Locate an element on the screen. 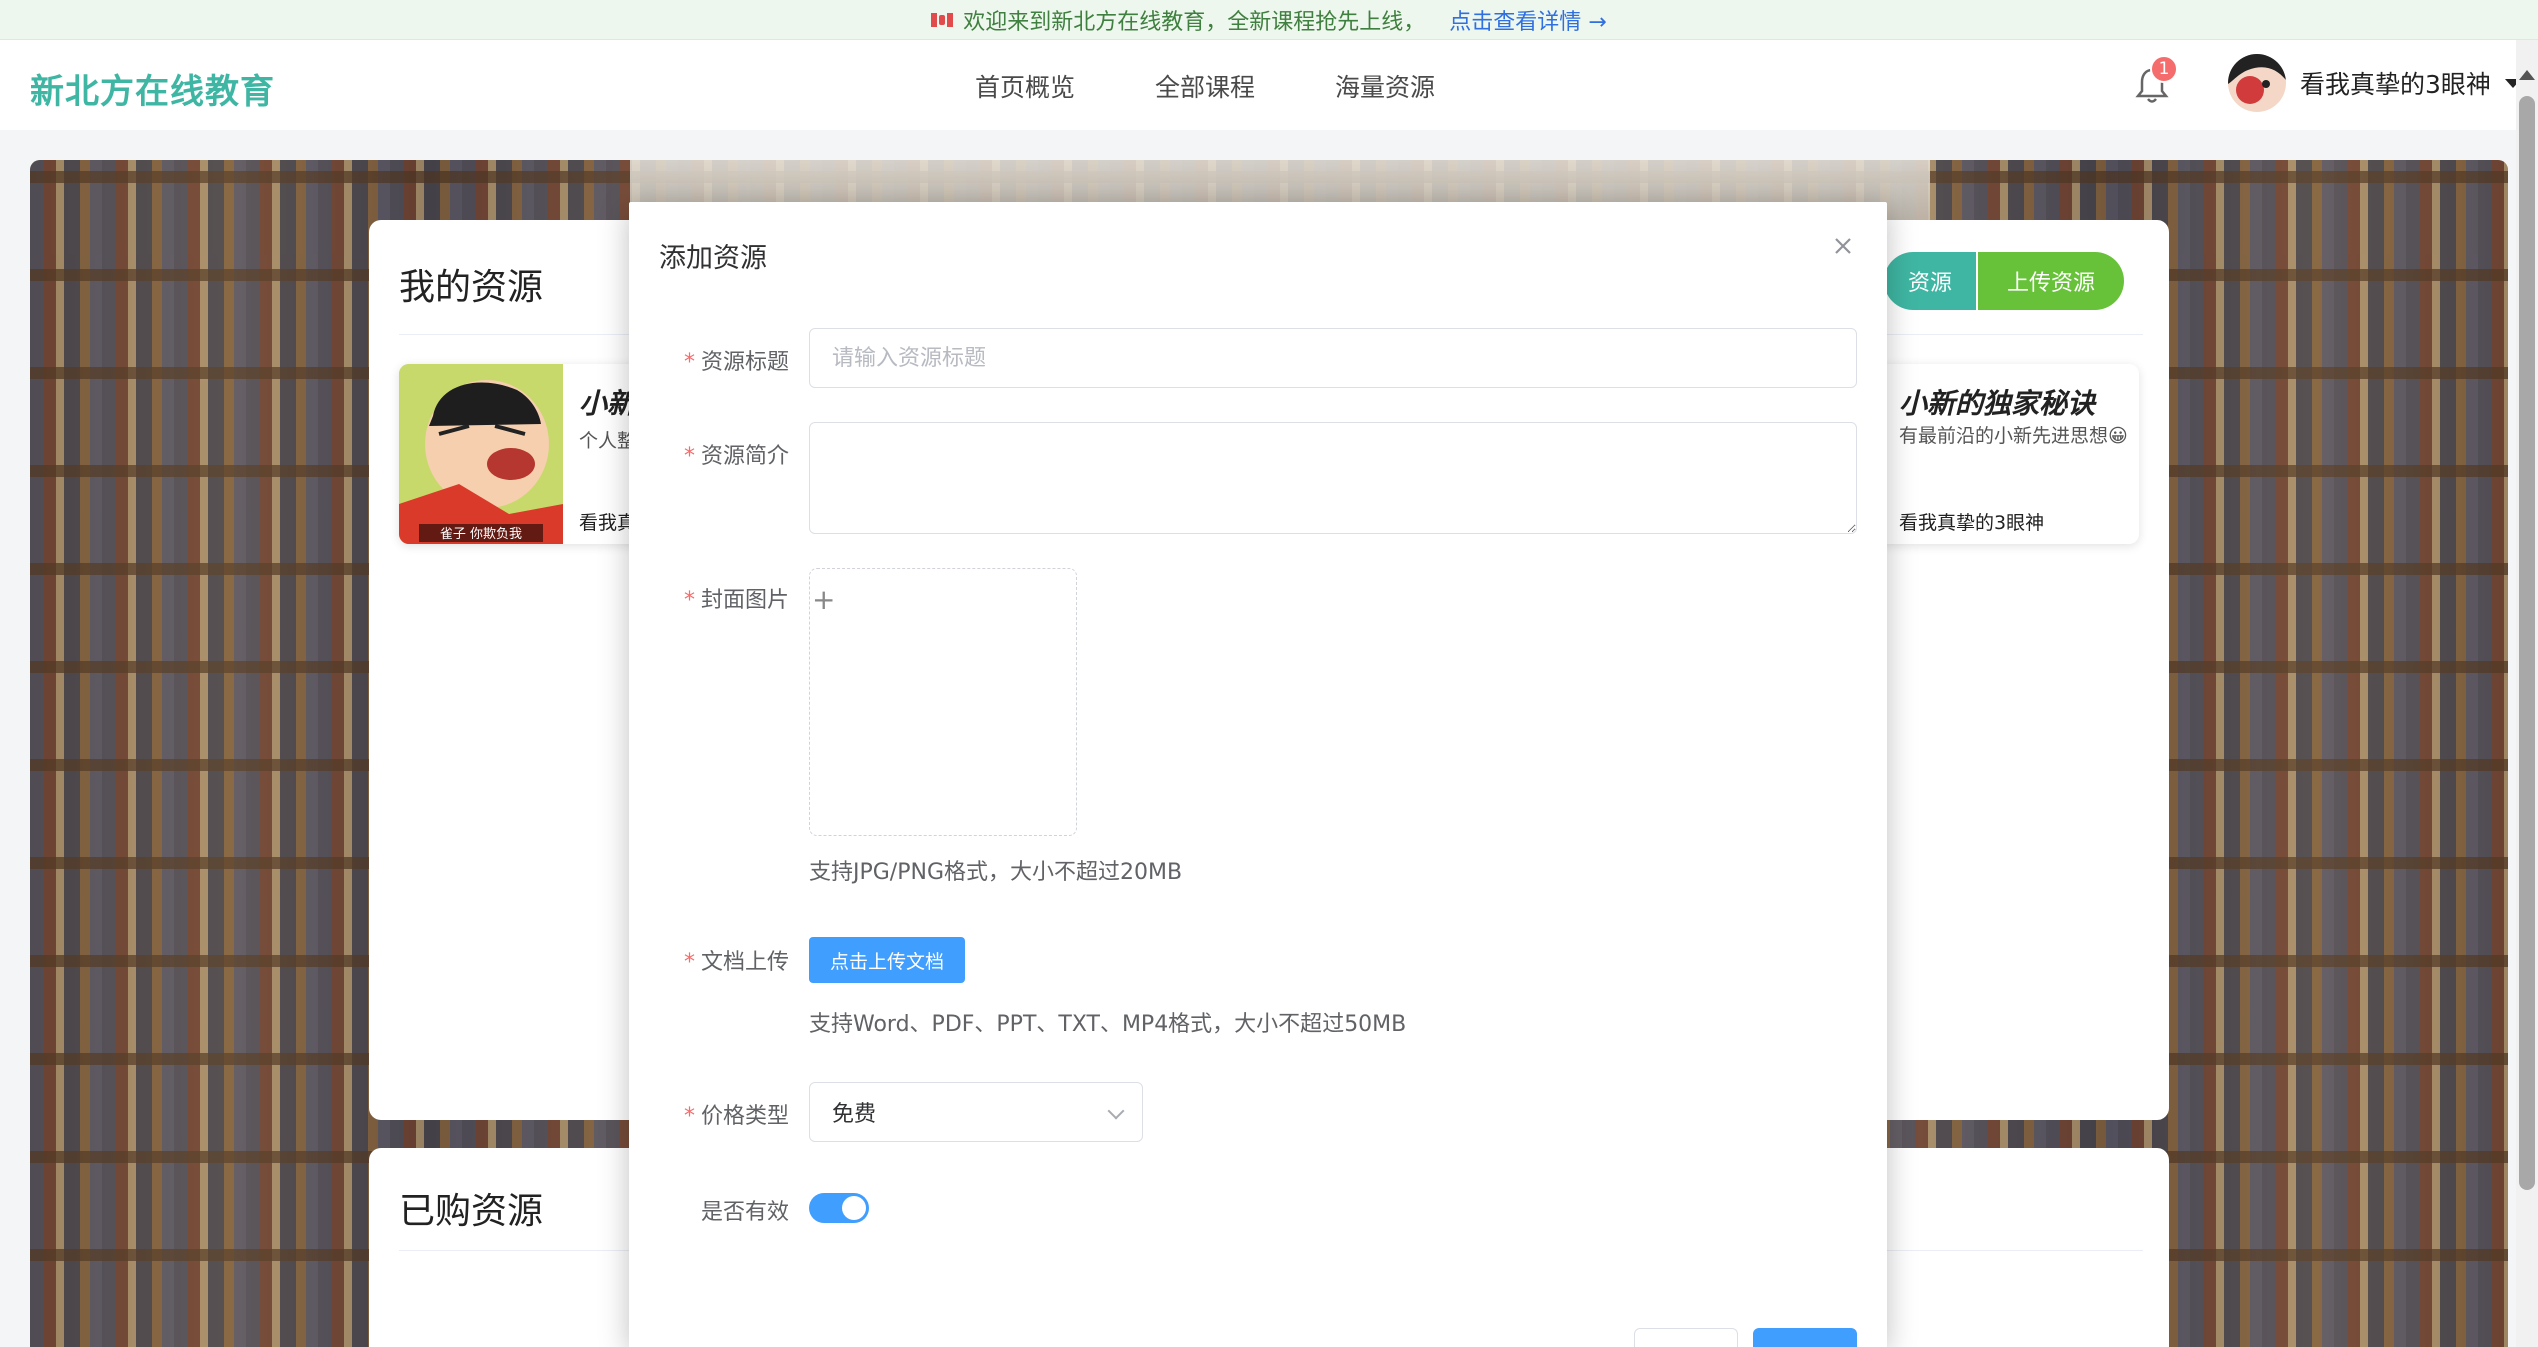 The height and width of the screenshot is (1347, 2538). upload-document-button: 点击上传文档 is located at coordinates (887, 960).